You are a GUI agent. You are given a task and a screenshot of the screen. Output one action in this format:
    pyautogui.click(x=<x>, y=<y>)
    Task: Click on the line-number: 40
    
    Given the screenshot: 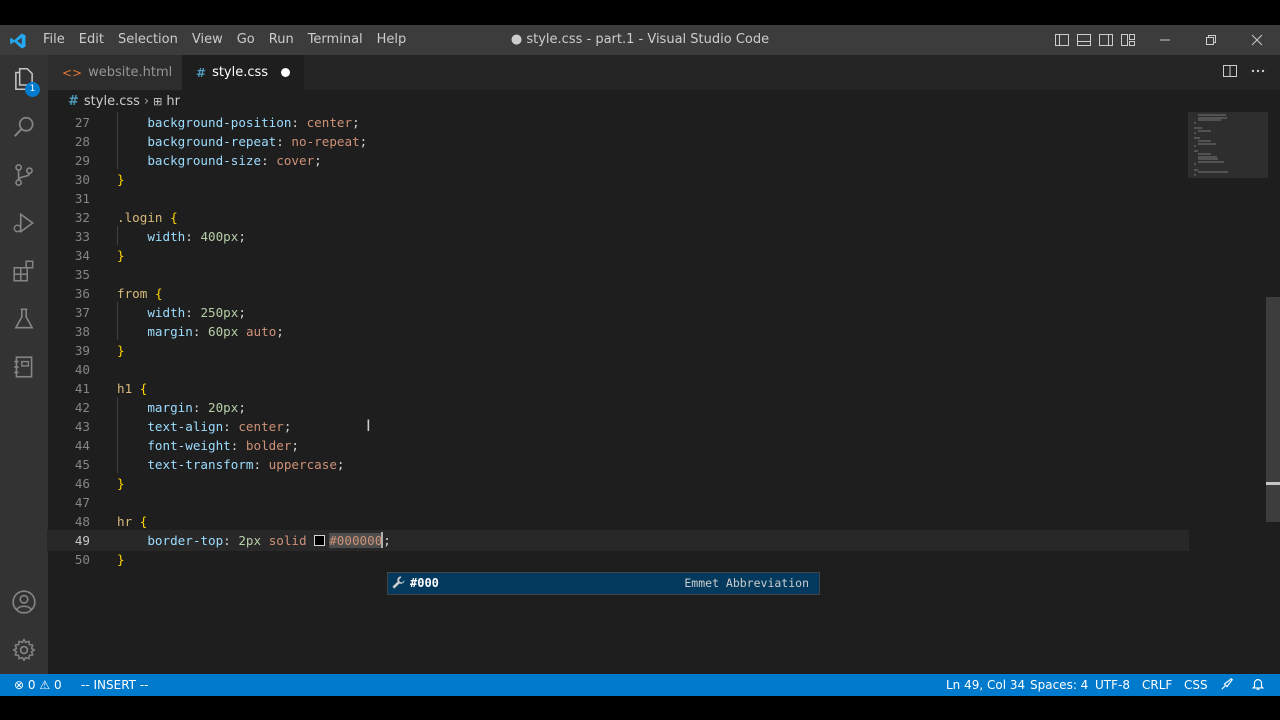 What is the action you would take?
    pyautogui.click(x=82, y=369)
    